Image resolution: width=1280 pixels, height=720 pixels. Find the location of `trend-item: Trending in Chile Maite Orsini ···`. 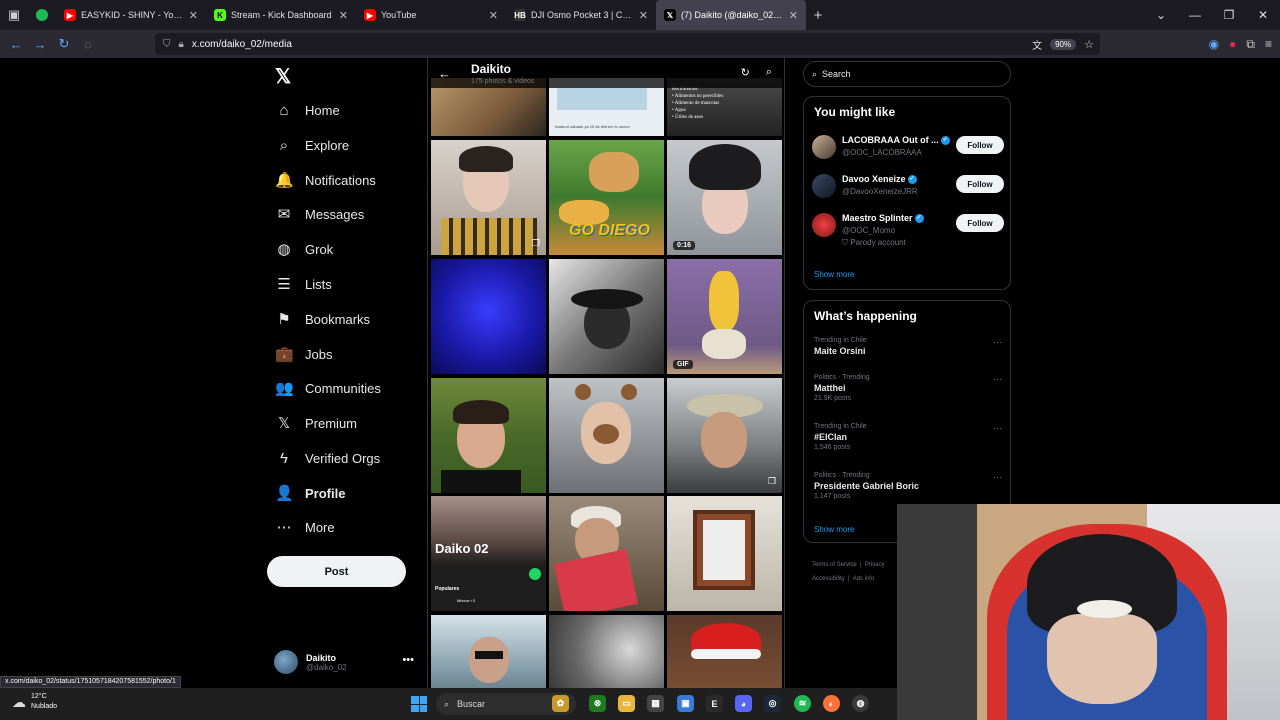

trend-item: Trending in Chile Maite Orsini ··· is located at coordinates (908, 346).